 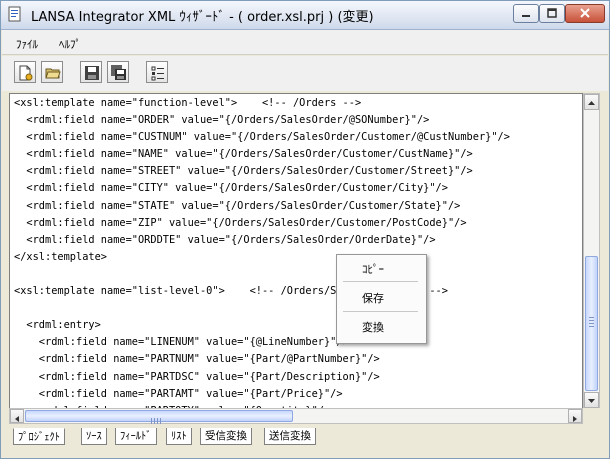 What do you see at coordinates (14, 14) in the screenshot?
I see `app-icon` at bounding box center [14, 14].